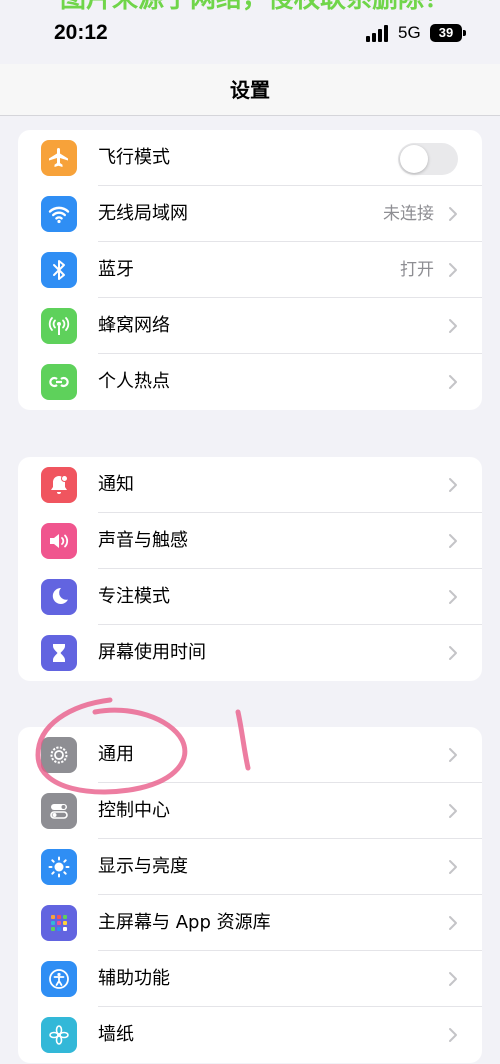 This screenshot has width=500, height=1064. Describe the element at coordinates (59, 485) in the screenshot. I see `bell-icon` at that location.